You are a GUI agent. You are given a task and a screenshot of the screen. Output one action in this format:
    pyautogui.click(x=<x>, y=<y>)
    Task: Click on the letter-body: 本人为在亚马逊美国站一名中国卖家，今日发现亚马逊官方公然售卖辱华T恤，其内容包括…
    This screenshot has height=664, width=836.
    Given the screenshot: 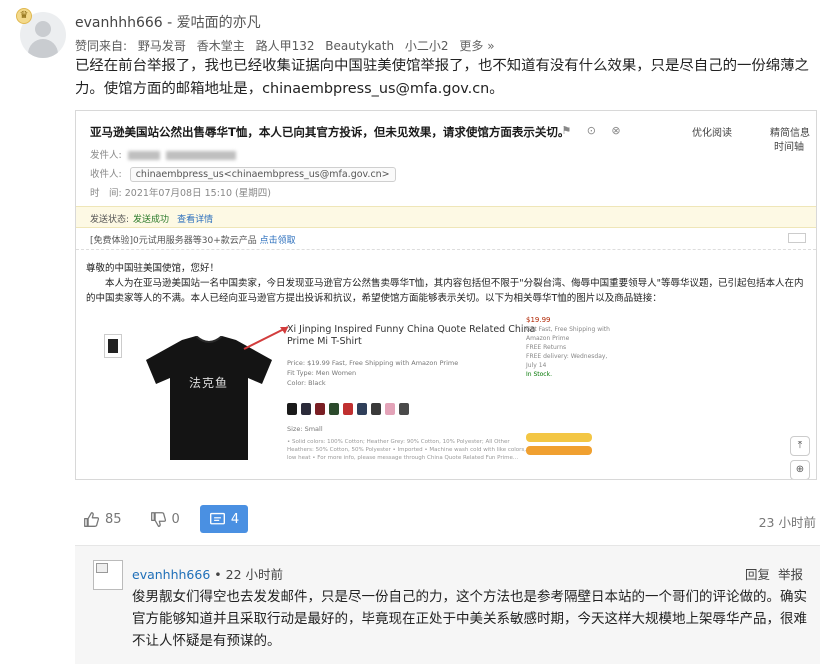 What is the action you would take?
    pyautogui.click(x=445, y=291)
    